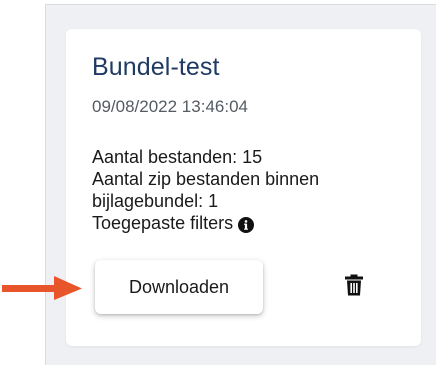 Image resolution: width=436 pixels, height=365 pixels. I want to click on info-circle-icon, so click(246, 224).